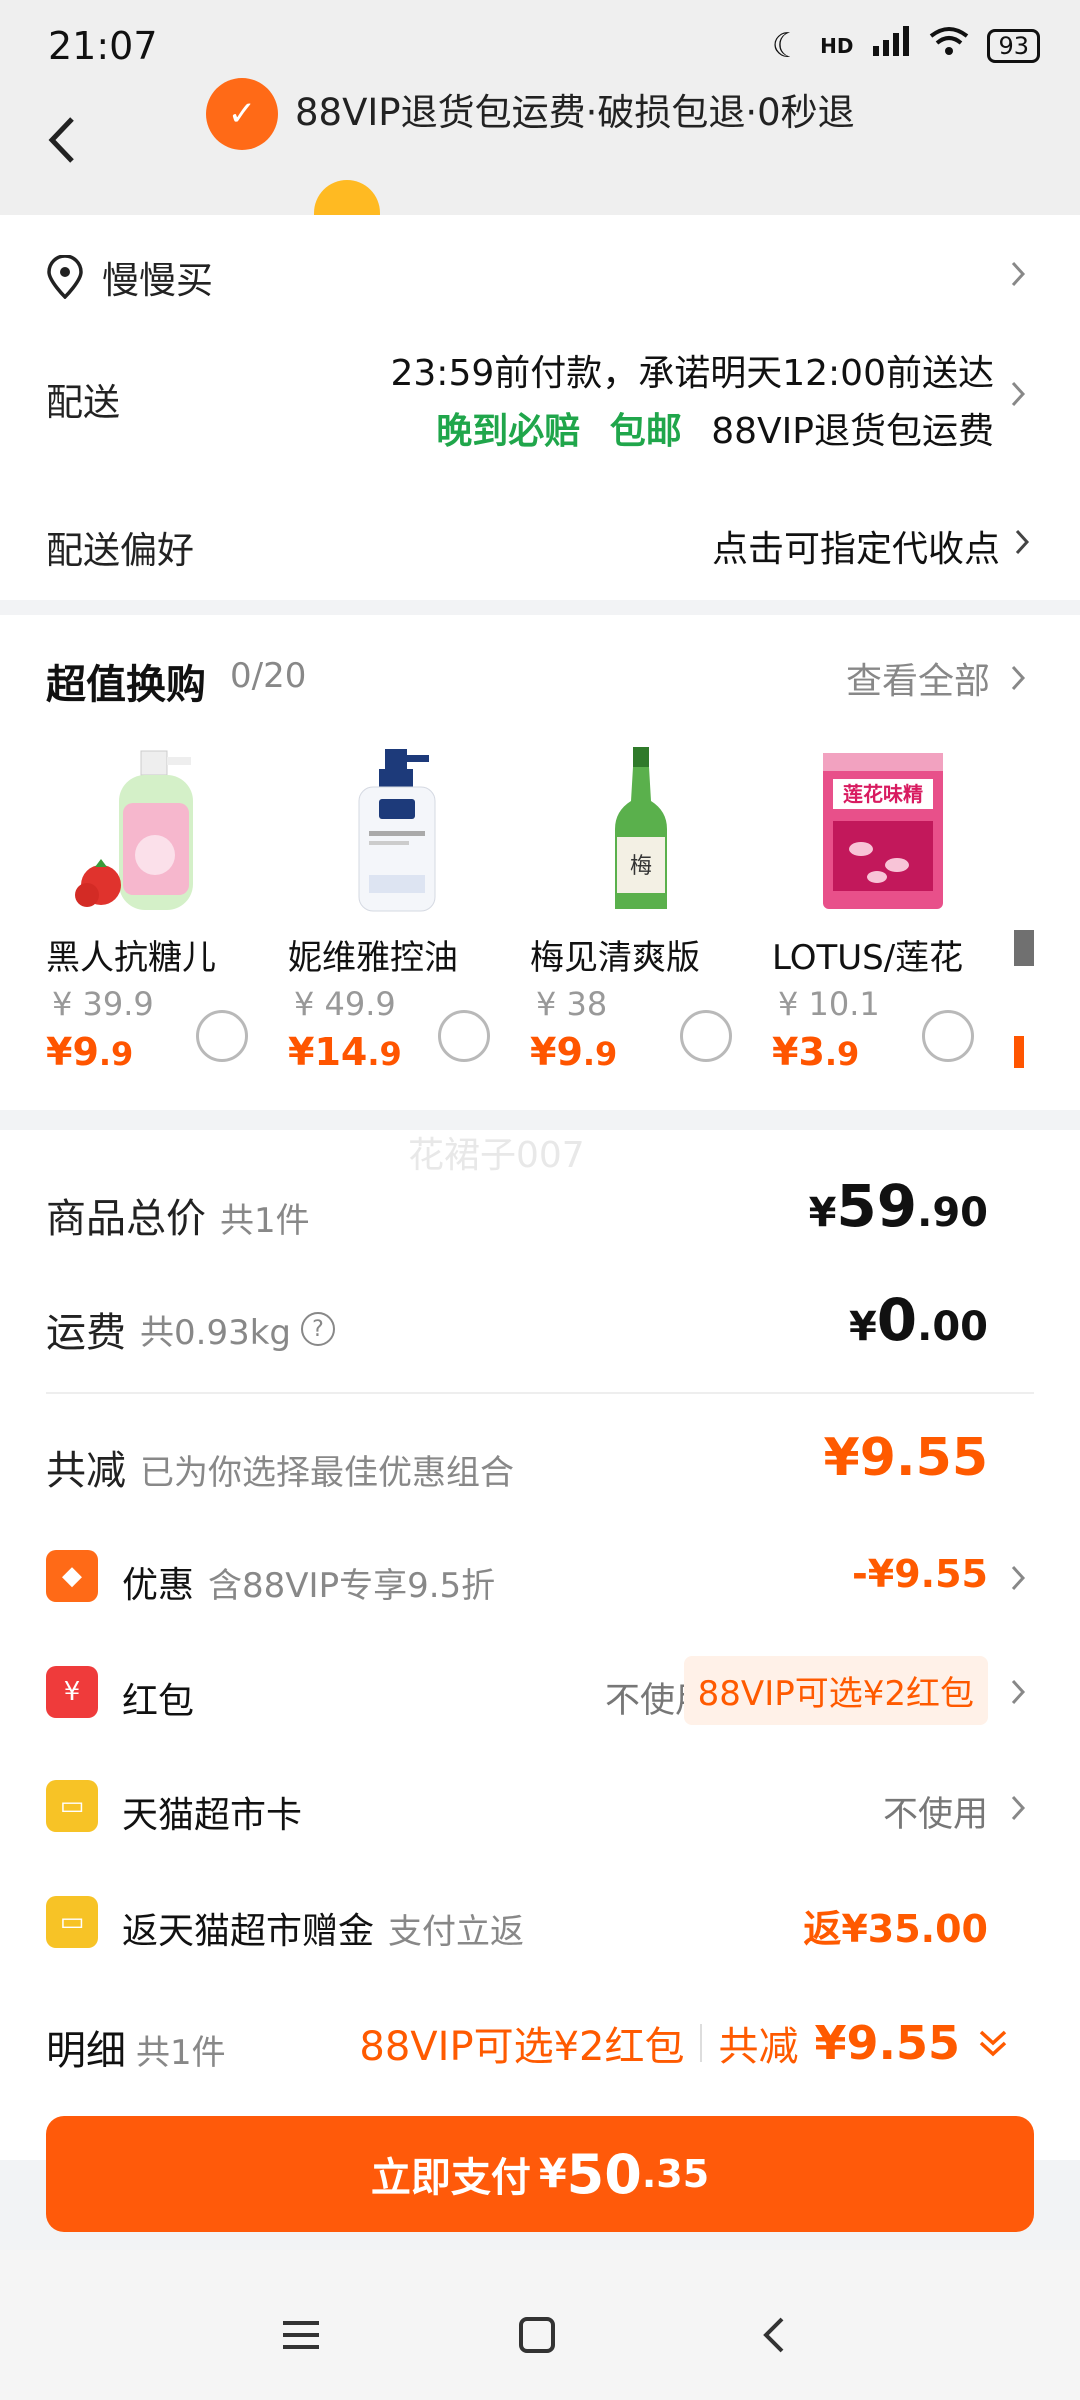 The height and width of the screenshot is (2400, 1080). Describe the element at coordinates (178, 1219) in the screenshot. I see `goods-total-label: 商品总价 共1件` at that location.